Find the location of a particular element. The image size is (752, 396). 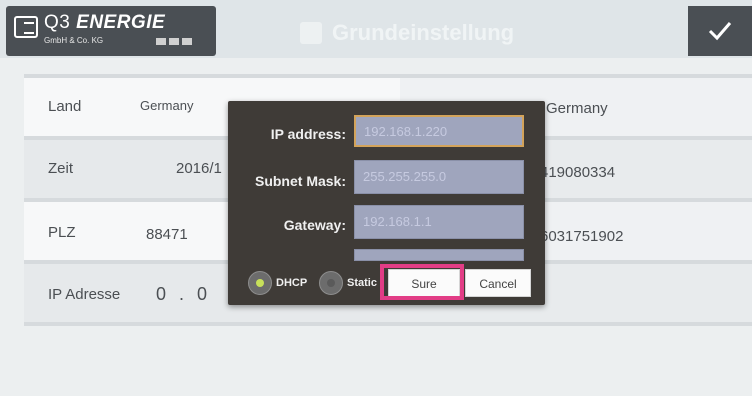

page-title-text: Grundeinstellung is located at coordinates (423, 32).